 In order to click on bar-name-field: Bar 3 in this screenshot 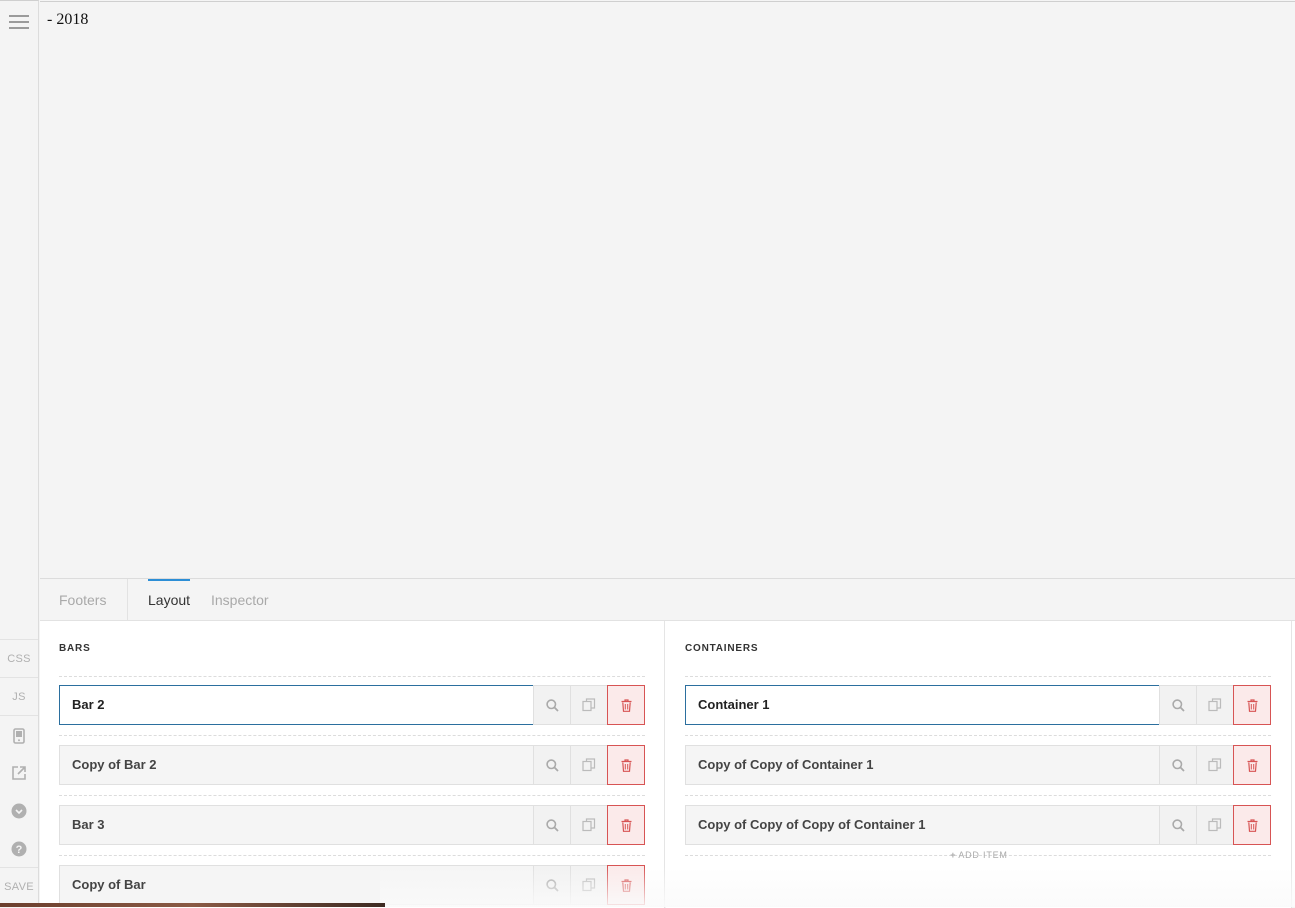, I will do `click(296, 825)`.